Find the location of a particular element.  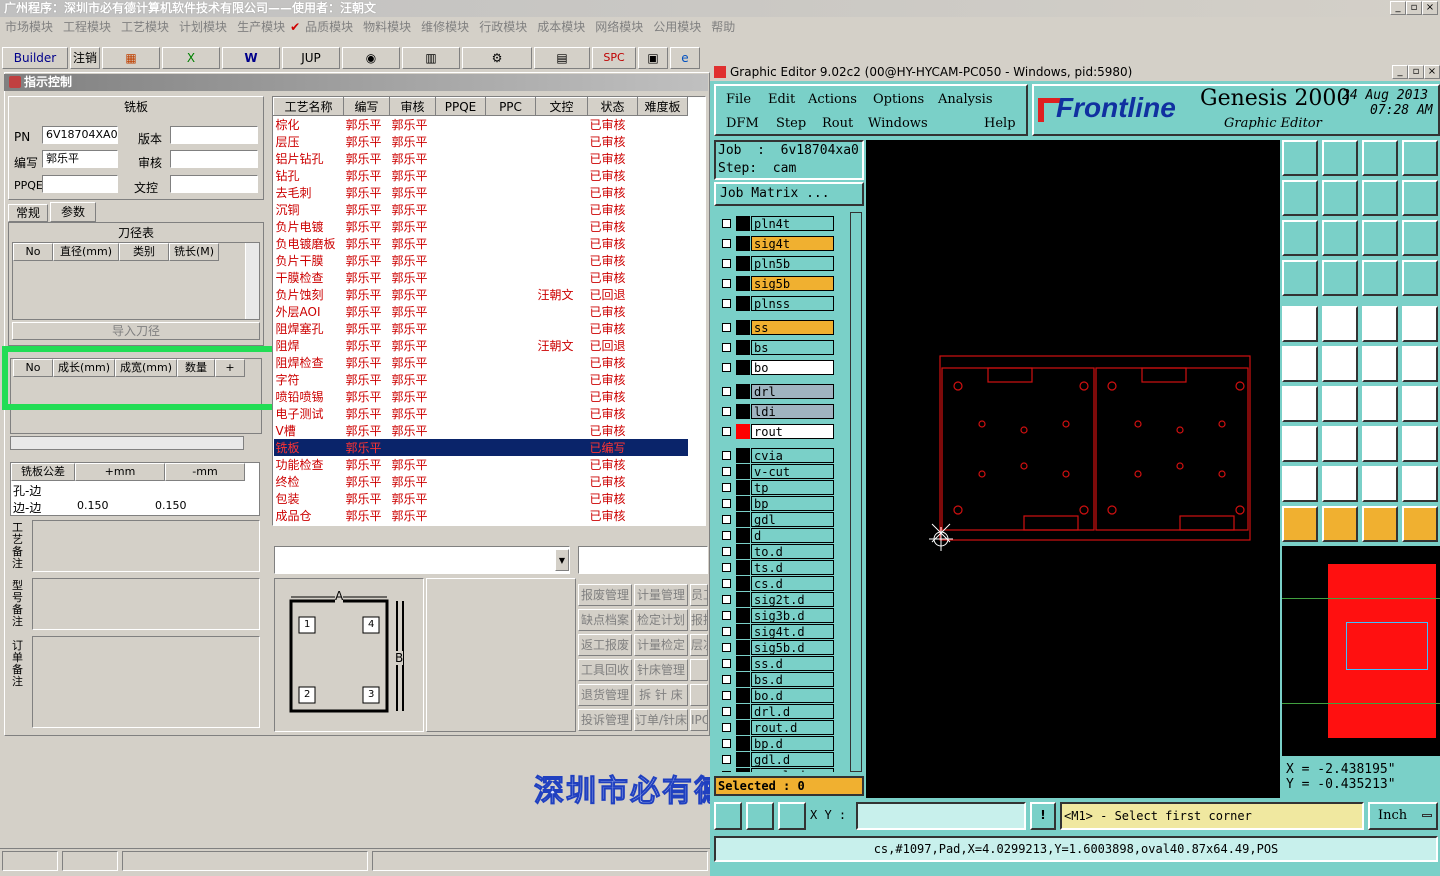

genesis-close-button: × is located at coordinates (1432, 72).